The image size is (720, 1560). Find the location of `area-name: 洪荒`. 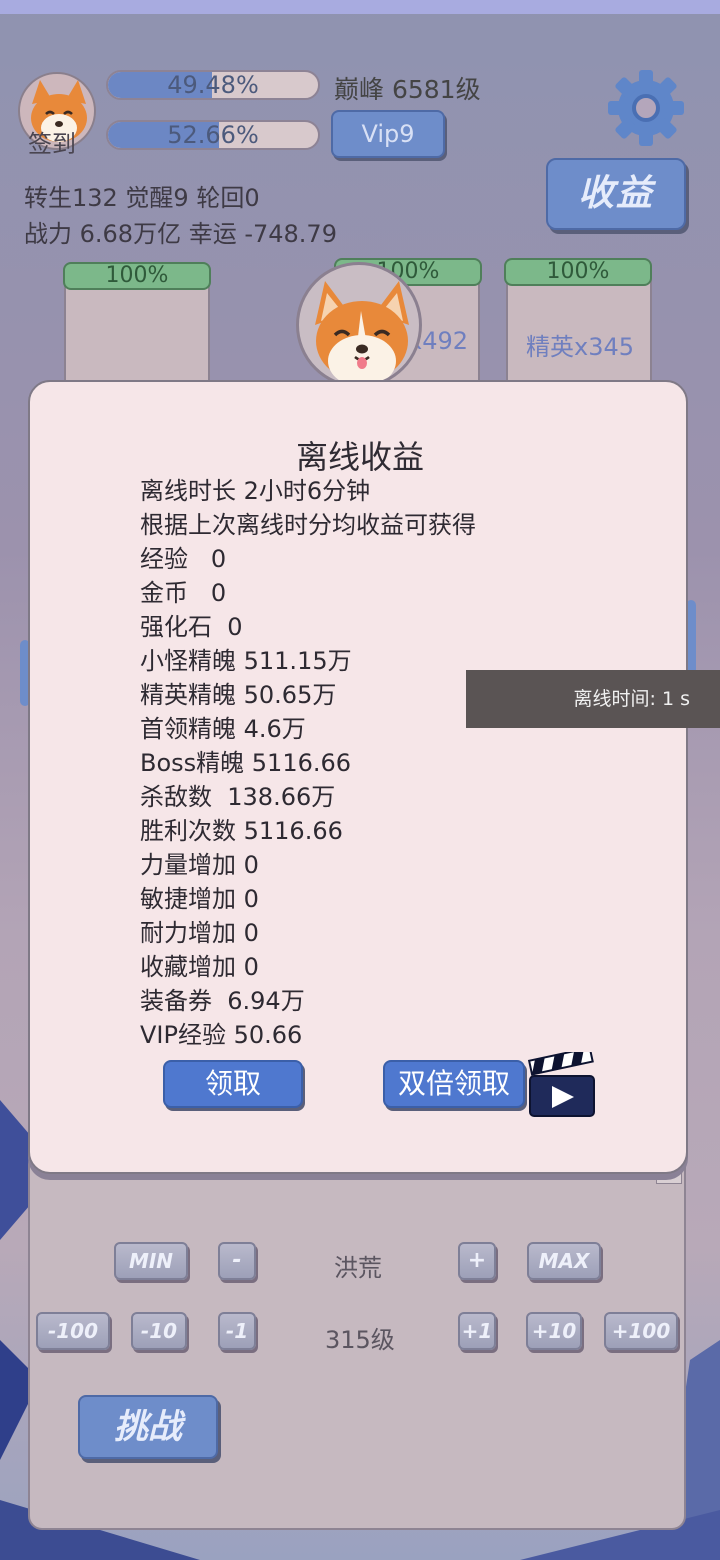

area-name: 洪荒 is located at coordinates (358, 1268).